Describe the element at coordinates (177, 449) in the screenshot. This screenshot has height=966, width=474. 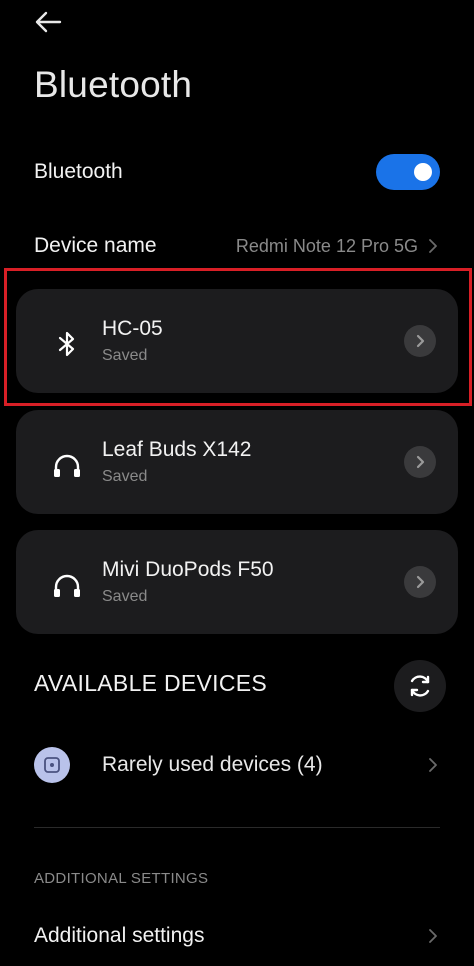
I see `device-name: Leaf Buds X142` at that location.